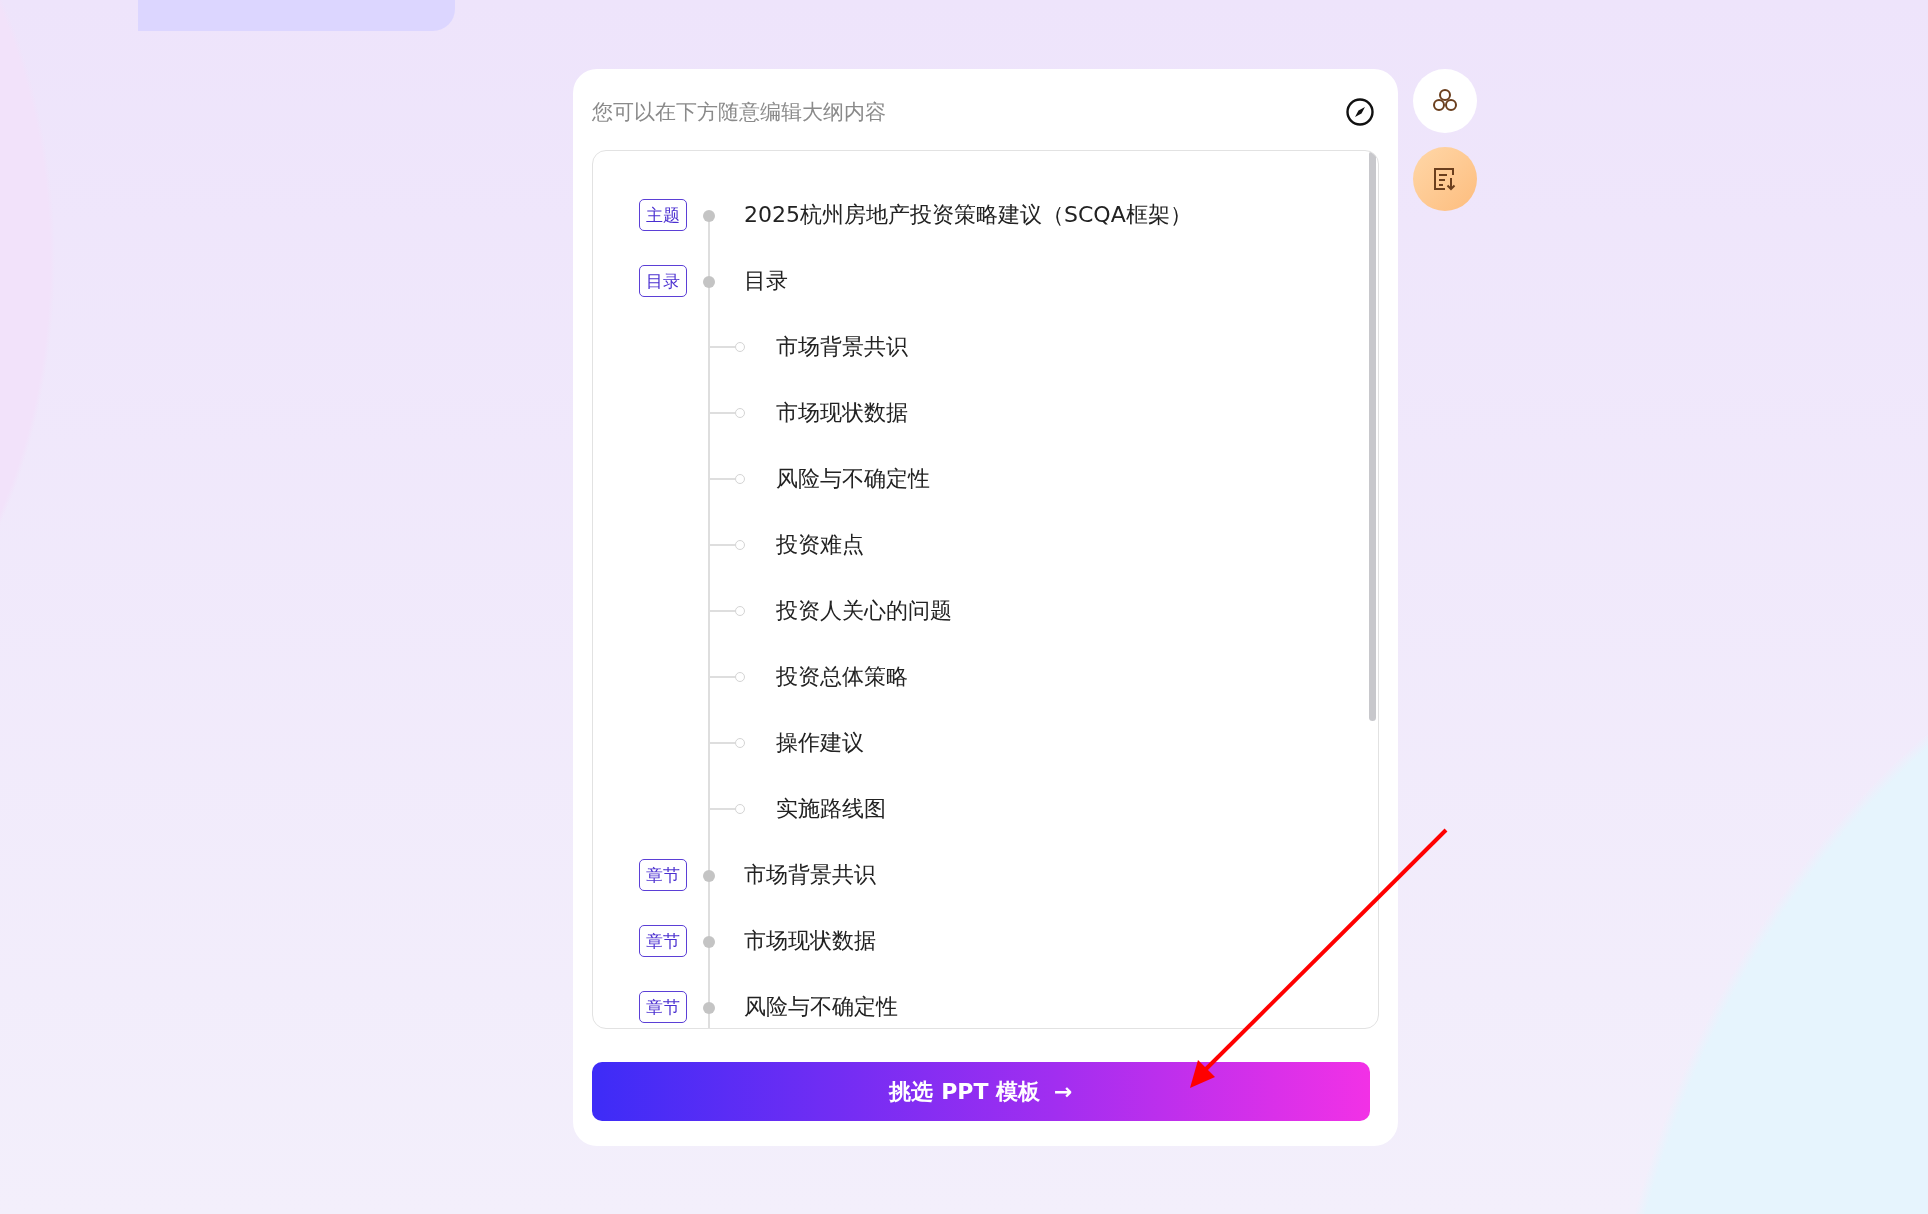 The height and width of the screenshot is (1214, 1928). Describe the element at coordinates (831, 809) in the screenshot. I see `outline-subtitle: 实施路线图` at that location.